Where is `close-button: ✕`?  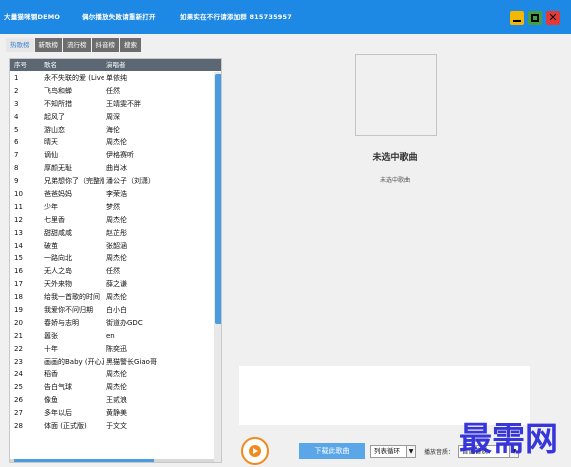 close-button: ✕ is located at coordinates (553, 18).